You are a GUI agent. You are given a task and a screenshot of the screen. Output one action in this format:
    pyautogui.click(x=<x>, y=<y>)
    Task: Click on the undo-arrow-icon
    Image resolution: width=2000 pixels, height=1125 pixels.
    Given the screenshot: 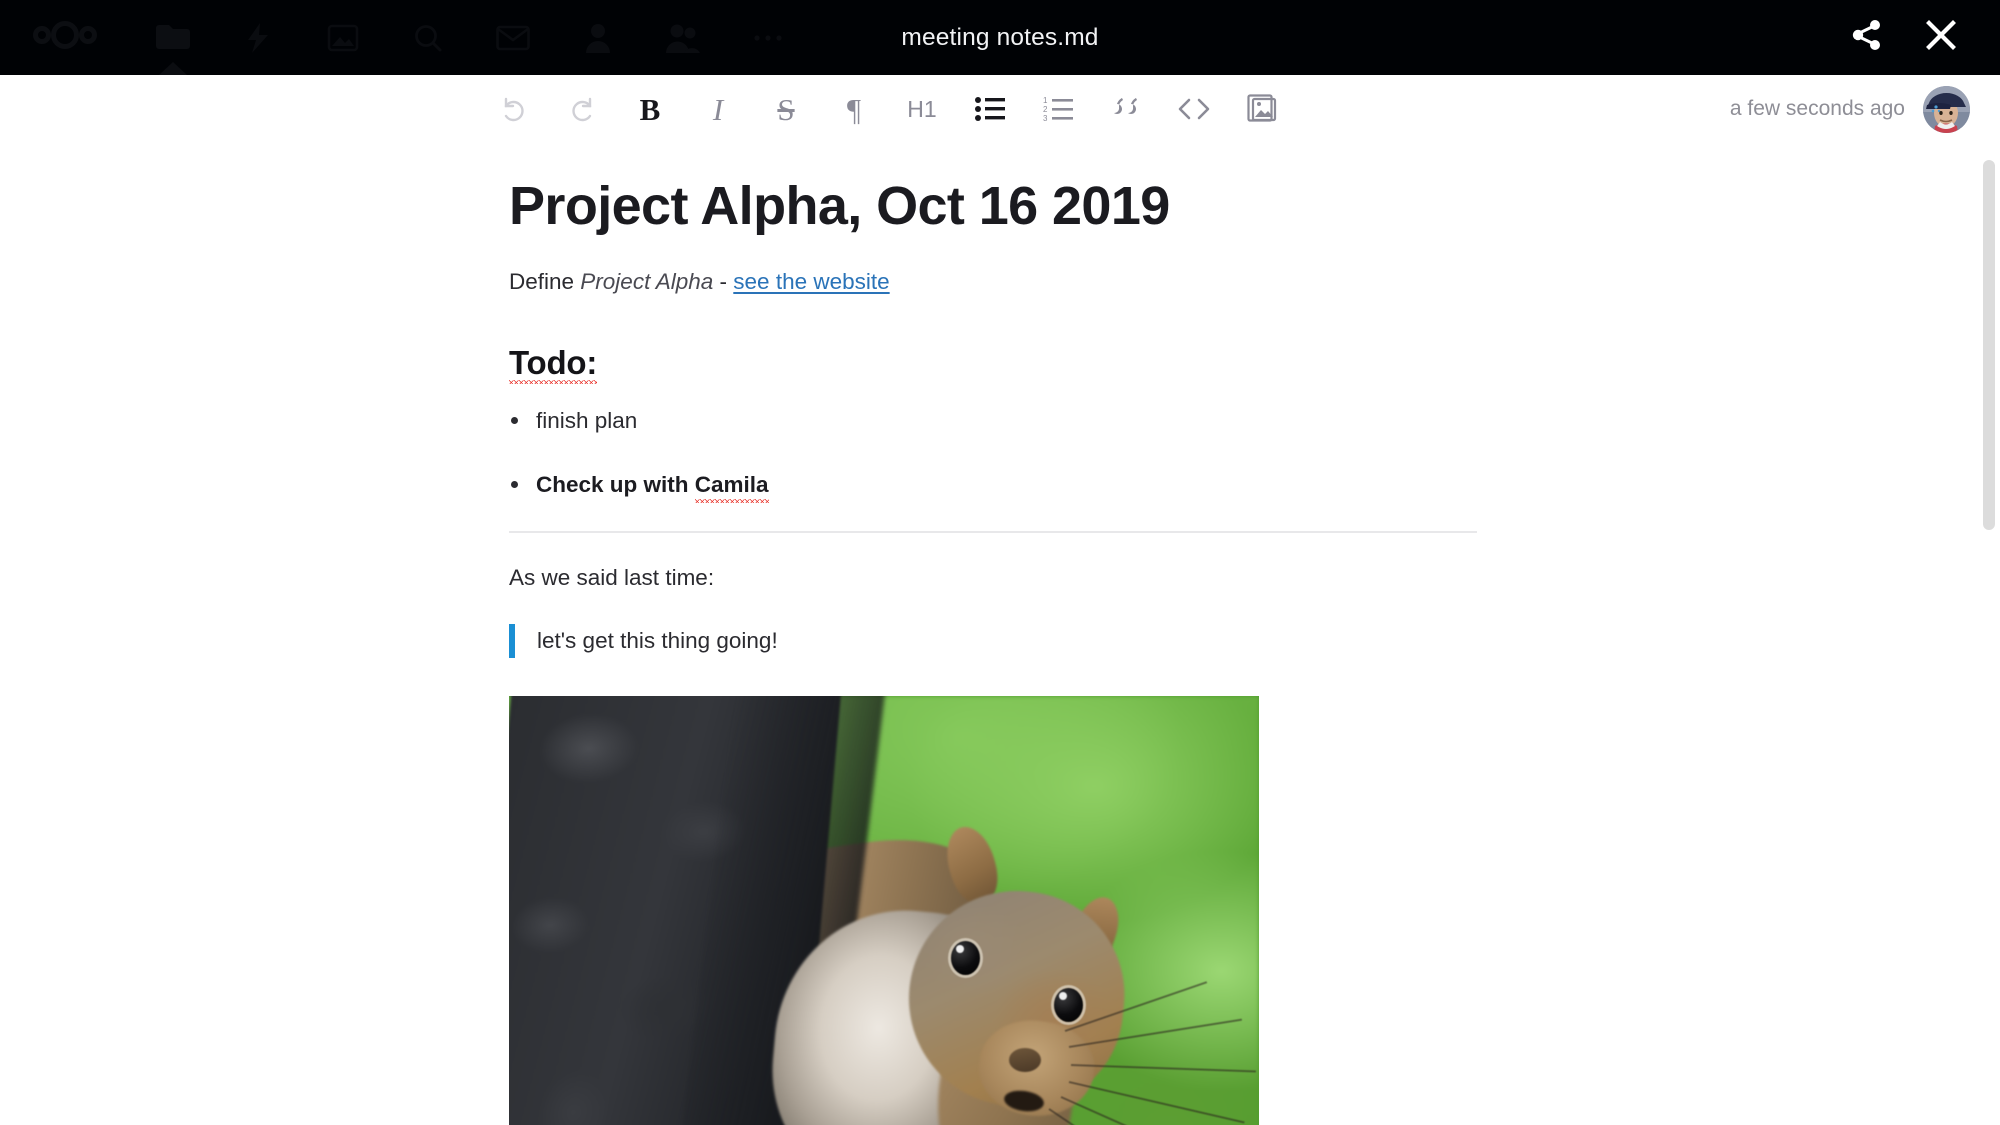 What is the action you would take?
    pyautogui.click(x=514, y=109)
    